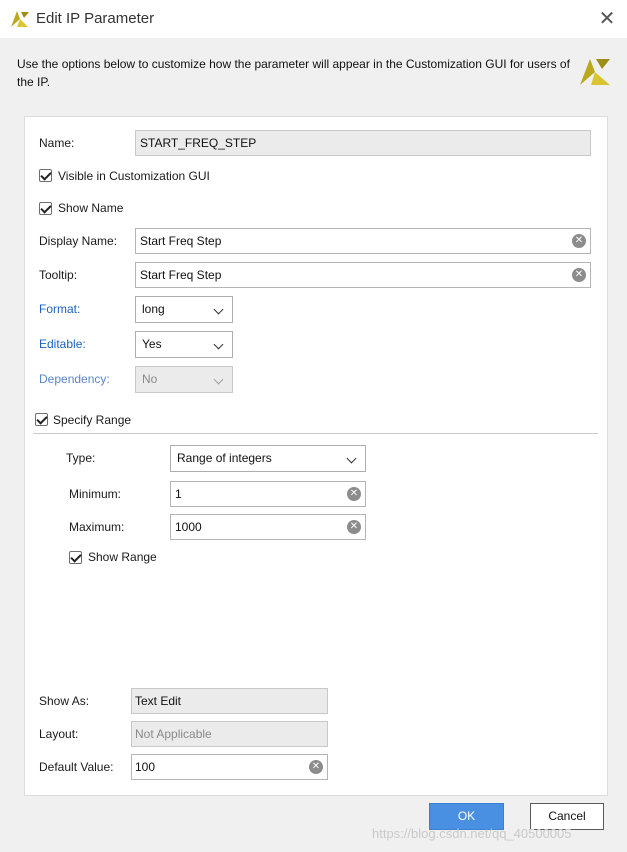 This screenshot has width=627, height=852. I want to click on format-label: Format:, so click(60, 309).